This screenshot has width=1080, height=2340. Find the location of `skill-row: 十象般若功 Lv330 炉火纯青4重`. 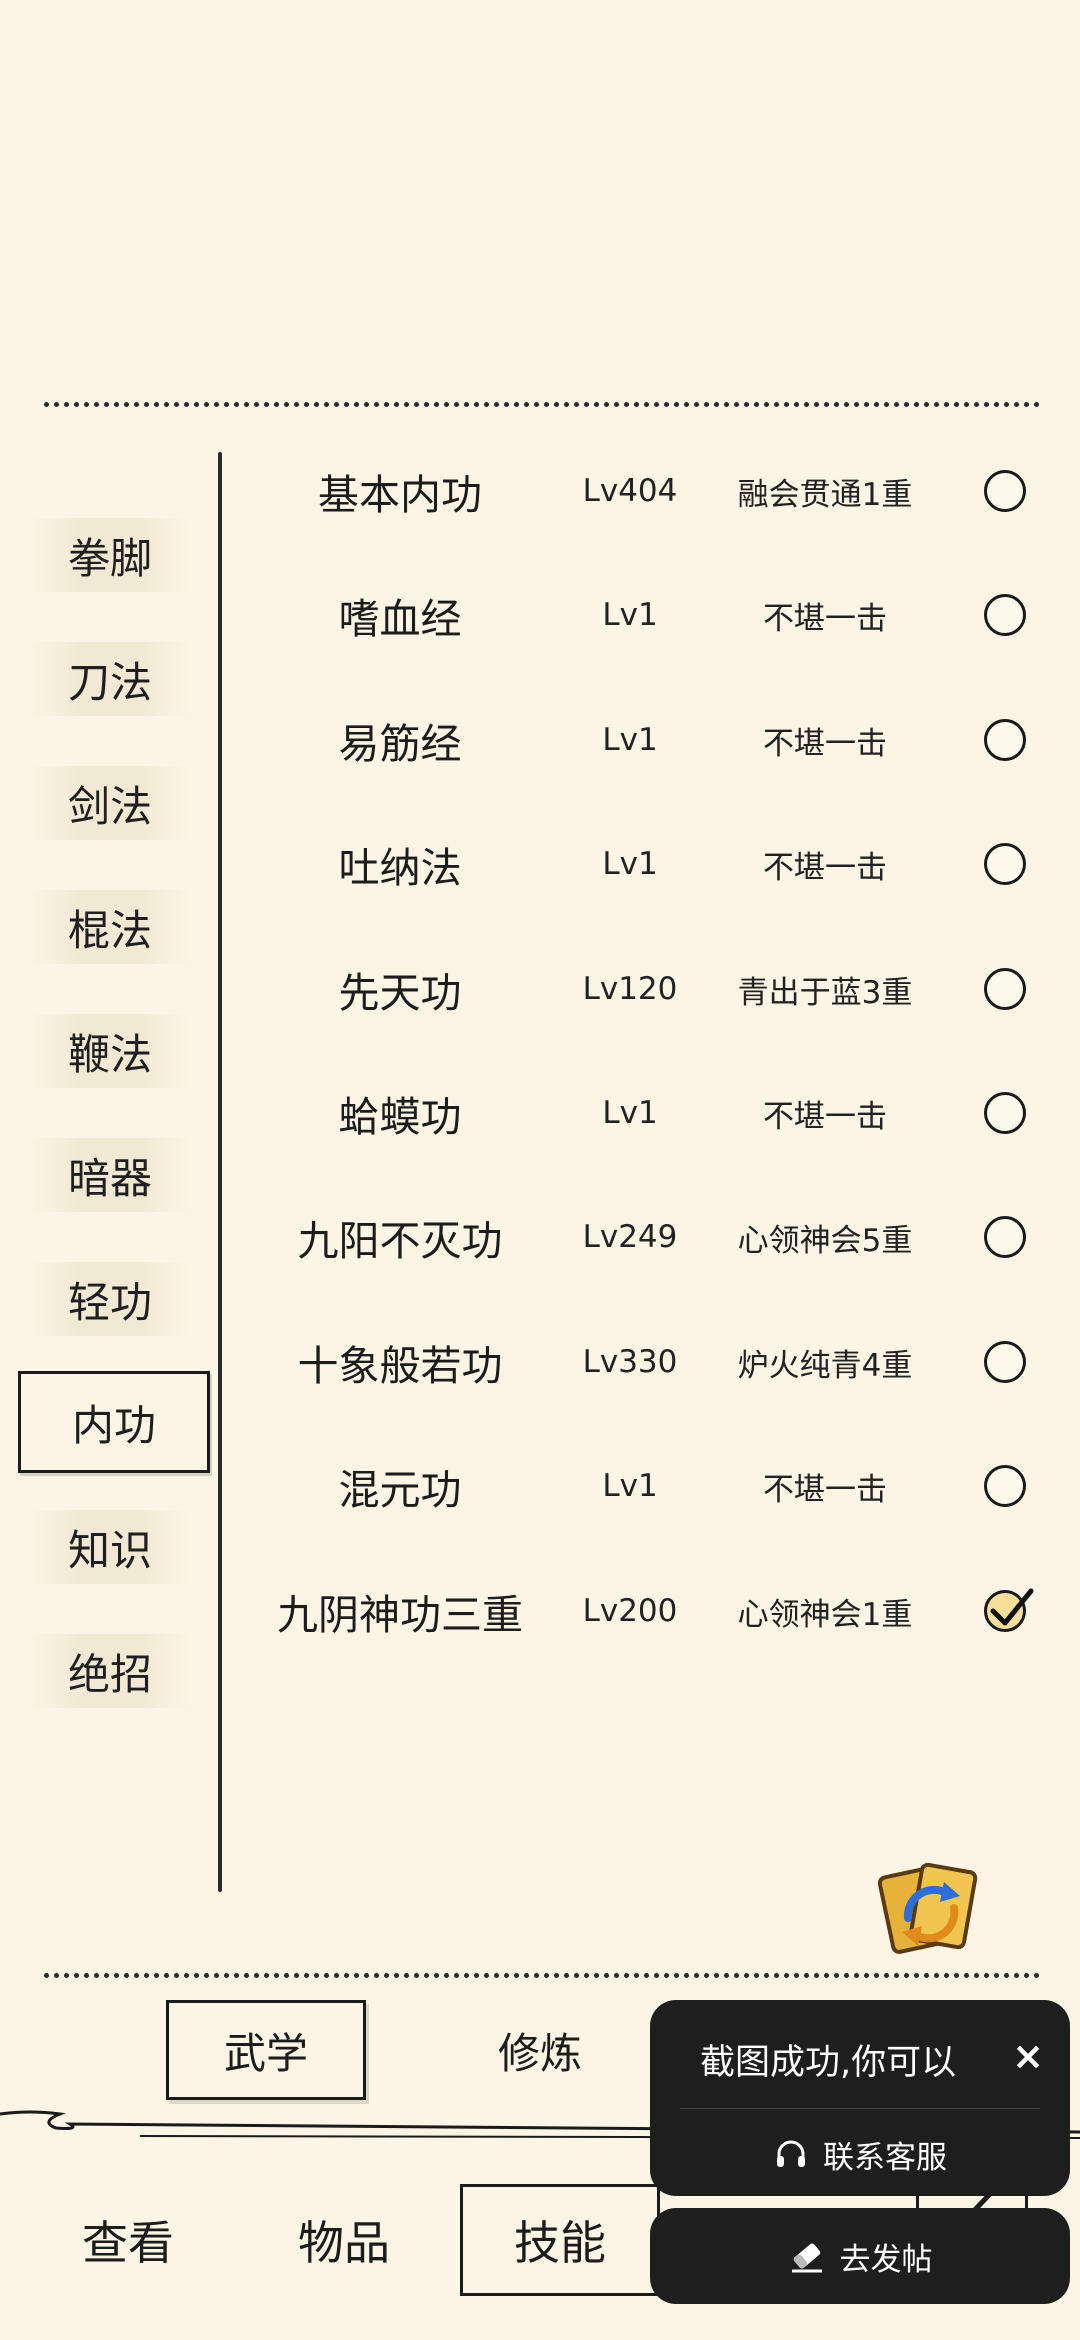

skill-row: 十象般若功 Lv330 炉火纯青4重 is located at coordinates (645, 1362).